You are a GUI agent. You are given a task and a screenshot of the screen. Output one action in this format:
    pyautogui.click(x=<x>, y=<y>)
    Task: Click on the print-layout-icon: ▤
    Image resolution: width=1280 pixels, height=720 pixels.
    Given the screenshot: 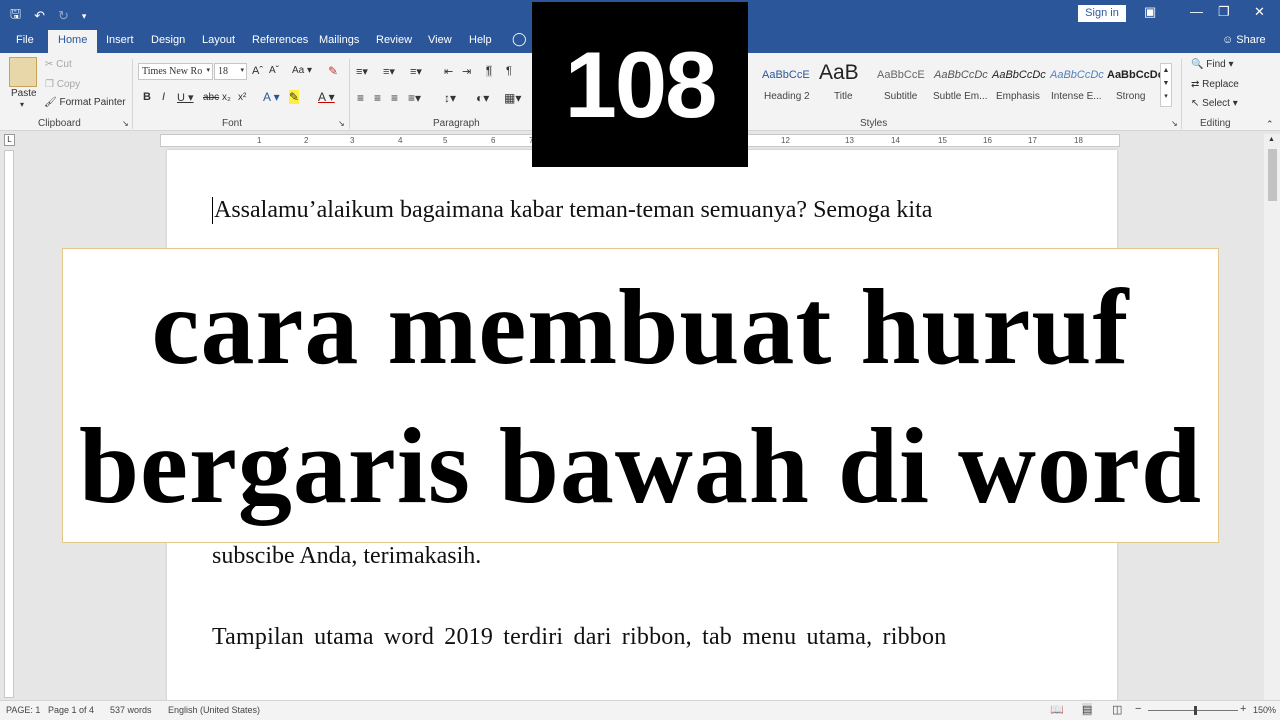 What is the action you would take?
    pyautogui.click(x=1087, y=709)
    